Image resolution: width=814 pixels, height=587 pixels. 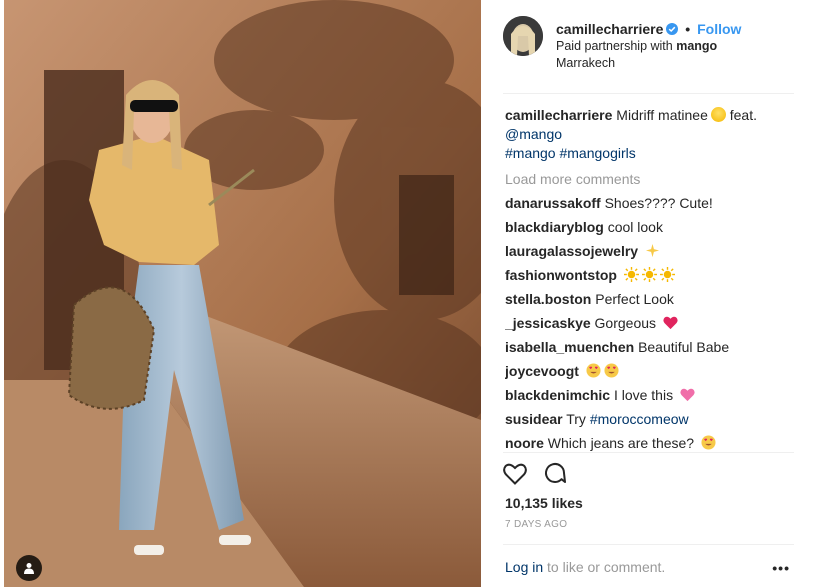 I want to click on sparkling-heart-emoji-icon, so click(x=687, y=395).